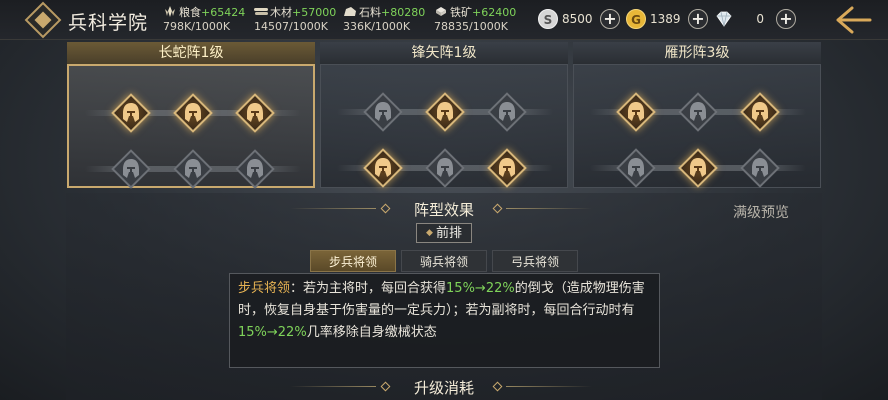  Describe the element at coordinates (443, 210) in the screenshot. I see `effect-title: 阵型效果` at that location.